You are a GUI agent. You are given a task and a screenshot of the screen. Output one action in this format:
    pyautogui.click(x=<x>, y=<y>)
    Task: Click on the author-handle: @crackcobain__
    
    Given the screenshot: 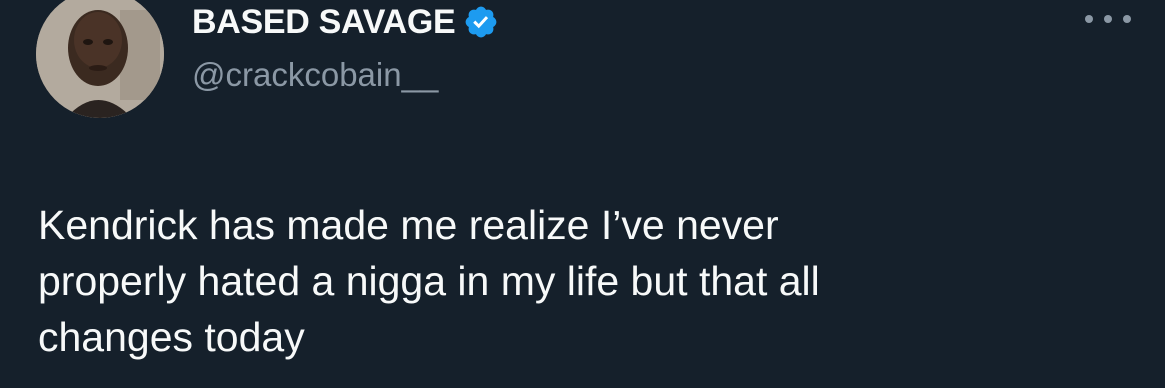 What is the action you would take?
    pyautogui.click(x=315, y=75)
    